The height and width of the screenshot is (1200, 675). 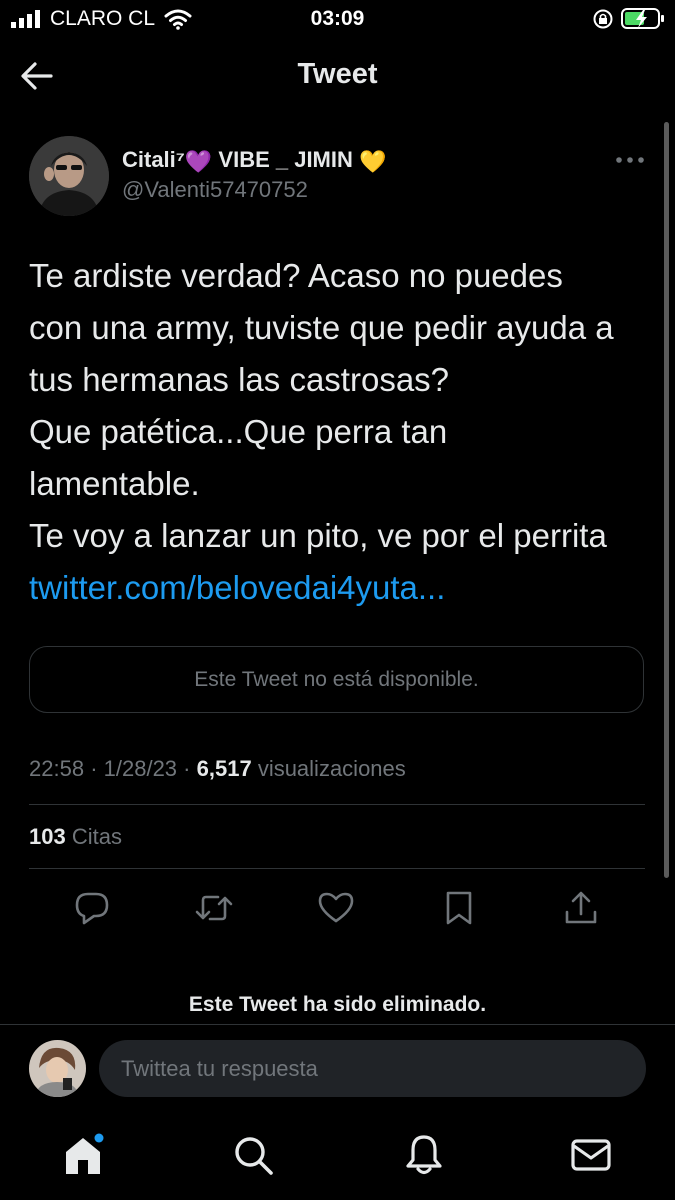 What do you see at coordinates (591, 1155) in the screenshot?
I see `messages-icon` at bounding box center [591, 1155].